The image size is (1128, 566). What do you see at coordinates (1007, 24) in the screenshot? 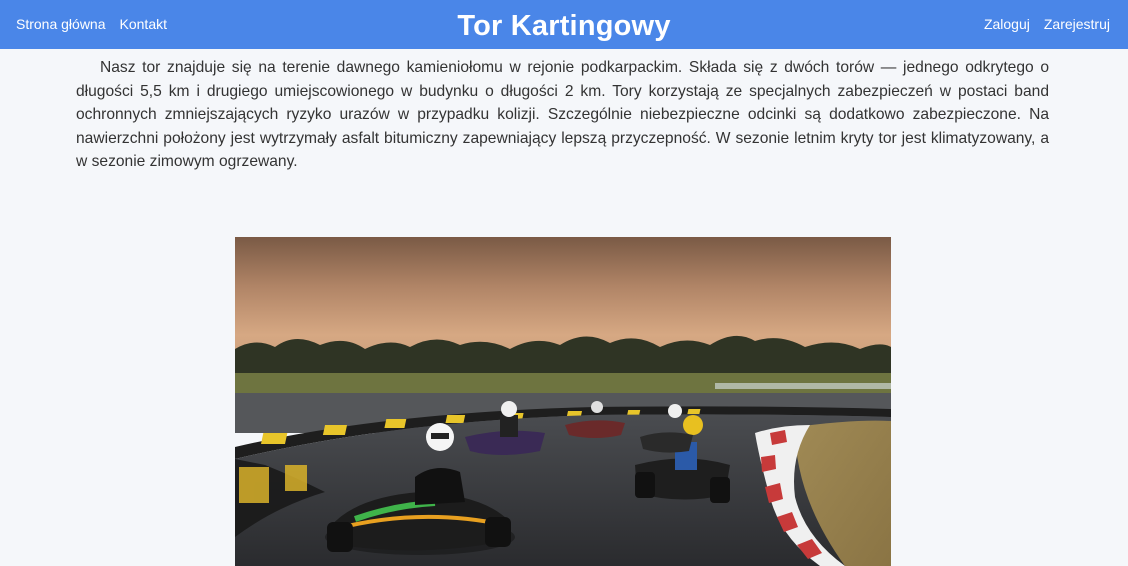
I see `nav-link-login: Zaloguj` at bounding box center [1007, 24].